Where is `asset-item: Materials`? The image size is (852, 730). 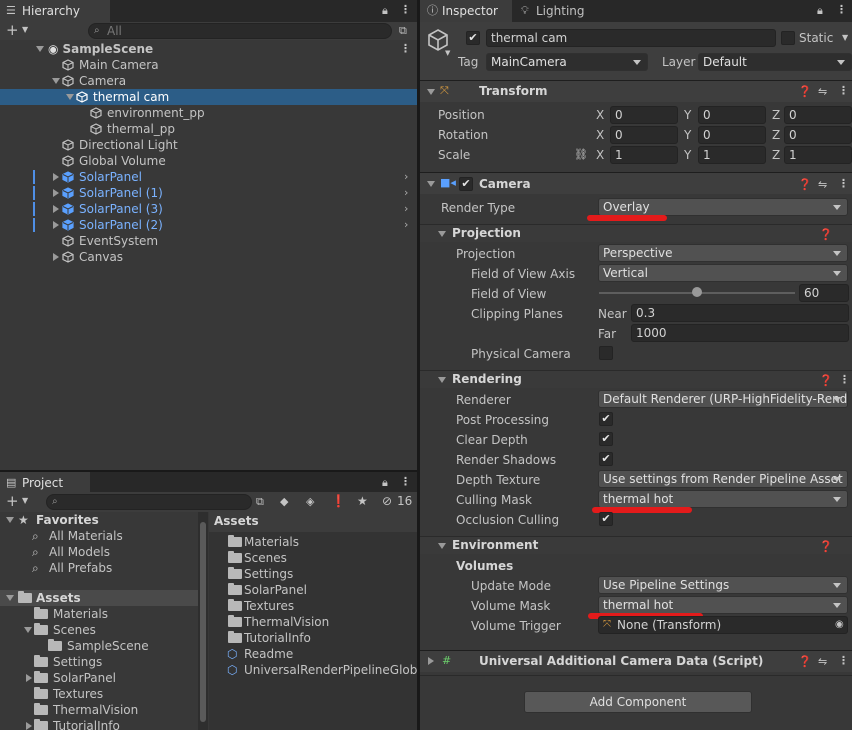 asset-item: Materials is located at coordinates (313, 542).